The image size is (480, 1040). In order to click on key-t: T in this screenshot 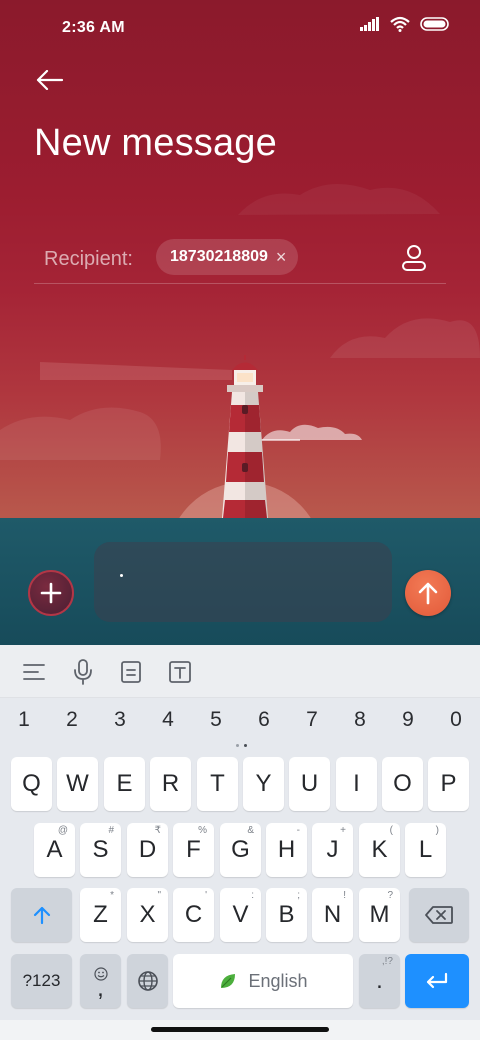, I will do `click(217, 784)`.